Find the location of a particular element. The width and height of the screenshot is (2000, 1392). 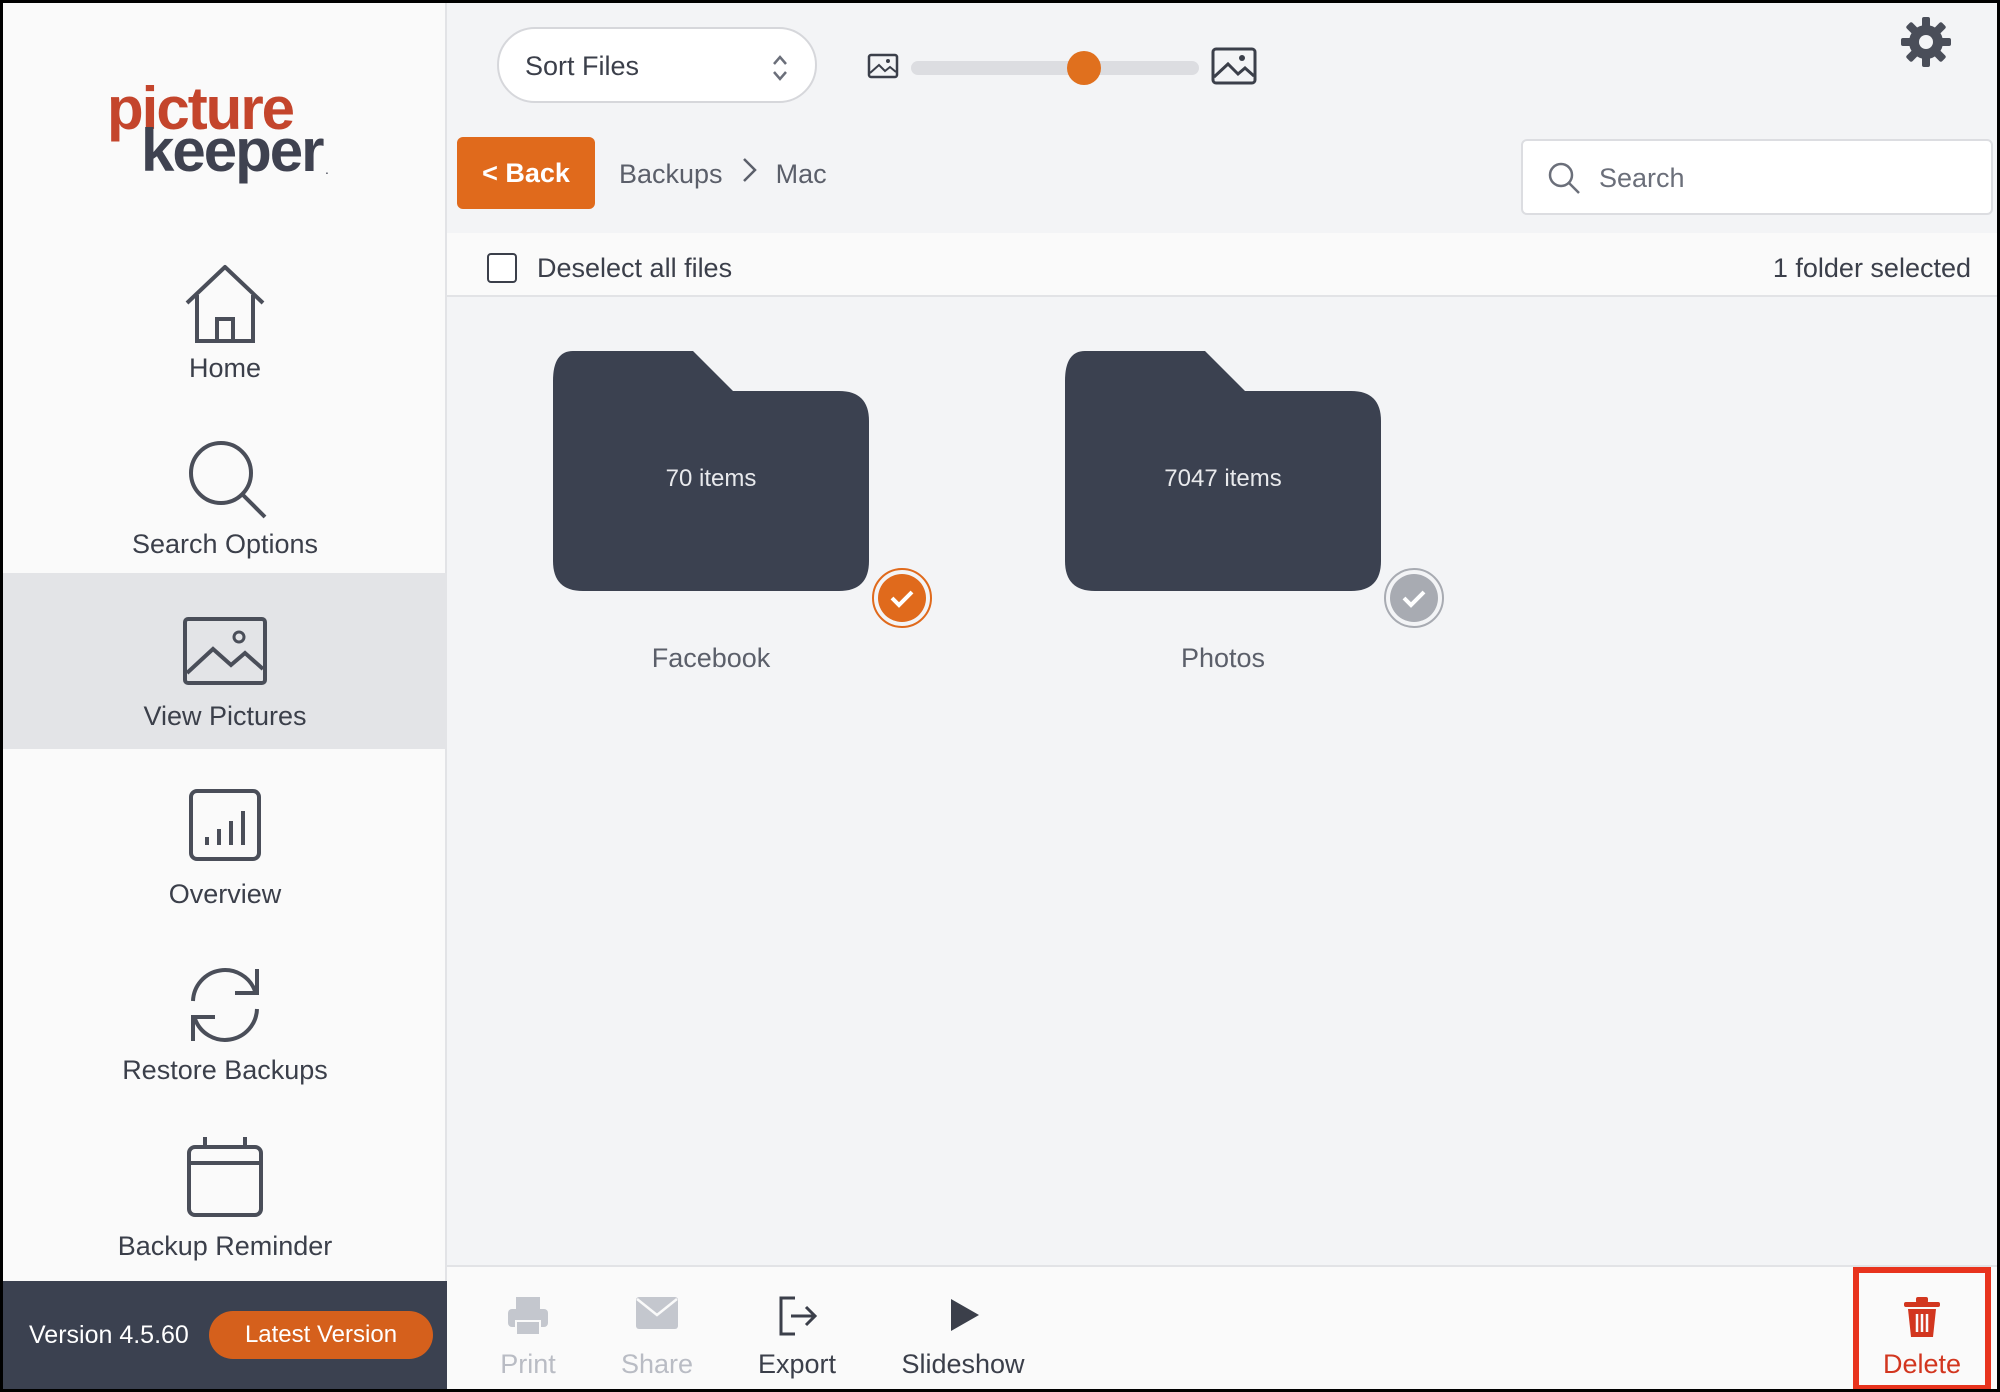

logo-mark: . is located at coordinates (327, 169).